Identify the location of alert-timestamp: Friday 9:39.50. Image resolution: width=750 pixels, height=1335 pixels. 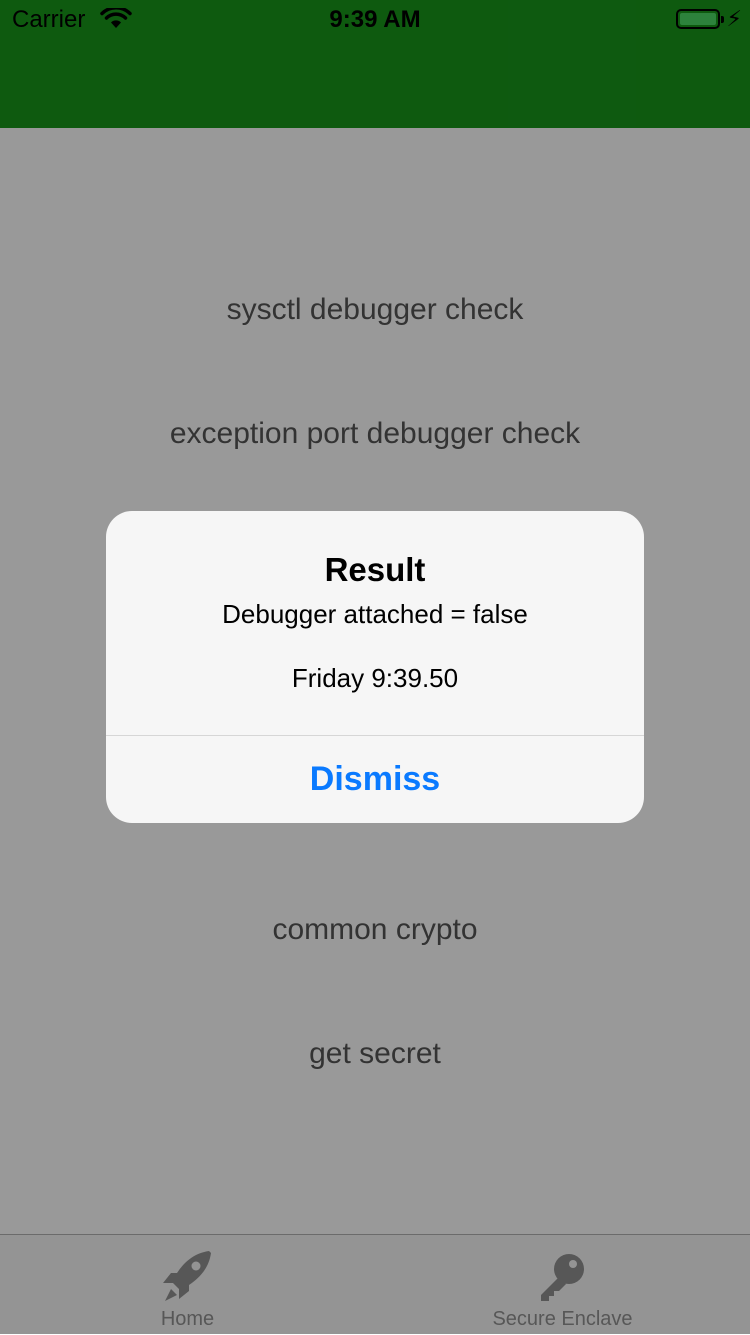
(375, 678).